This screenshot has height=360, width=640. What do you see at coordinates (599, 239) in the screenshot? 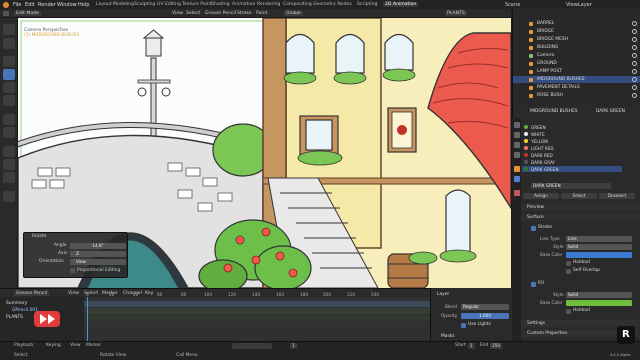
I see `line-type-field: Line` at bounding box center [599, 239].